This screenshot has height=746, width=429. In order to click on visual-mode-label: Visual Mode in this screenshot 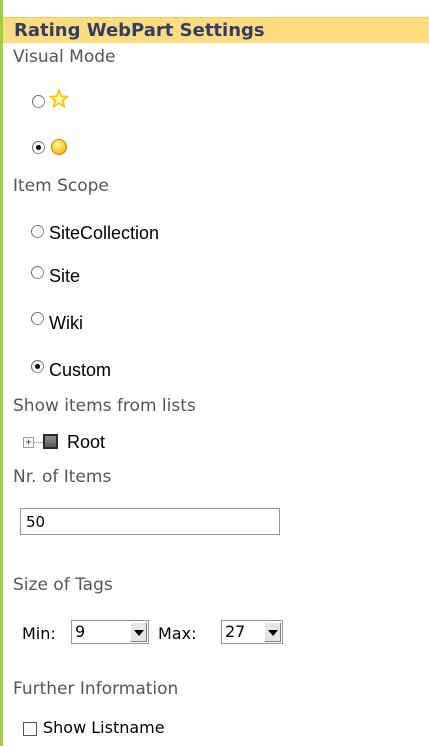, I will do `click(64, 57)`.